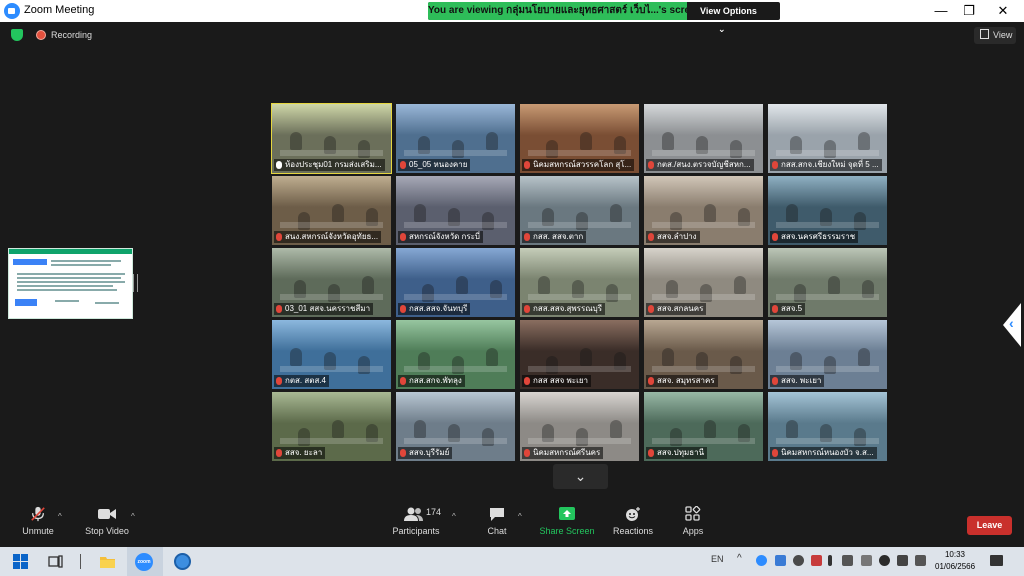  What do you see at coordinates (20, 561) in the screenshot?
I see `windows-start-icon` at bounding box center [20, 561].